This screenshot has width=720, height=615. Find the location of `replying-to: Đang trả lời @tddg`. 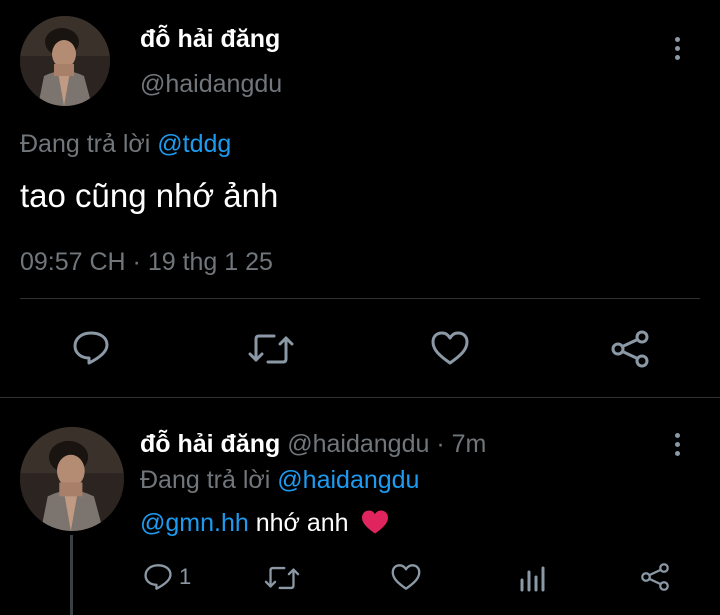

replying-to: Đang trả lời @tddg is located at coordinates (125, 144).